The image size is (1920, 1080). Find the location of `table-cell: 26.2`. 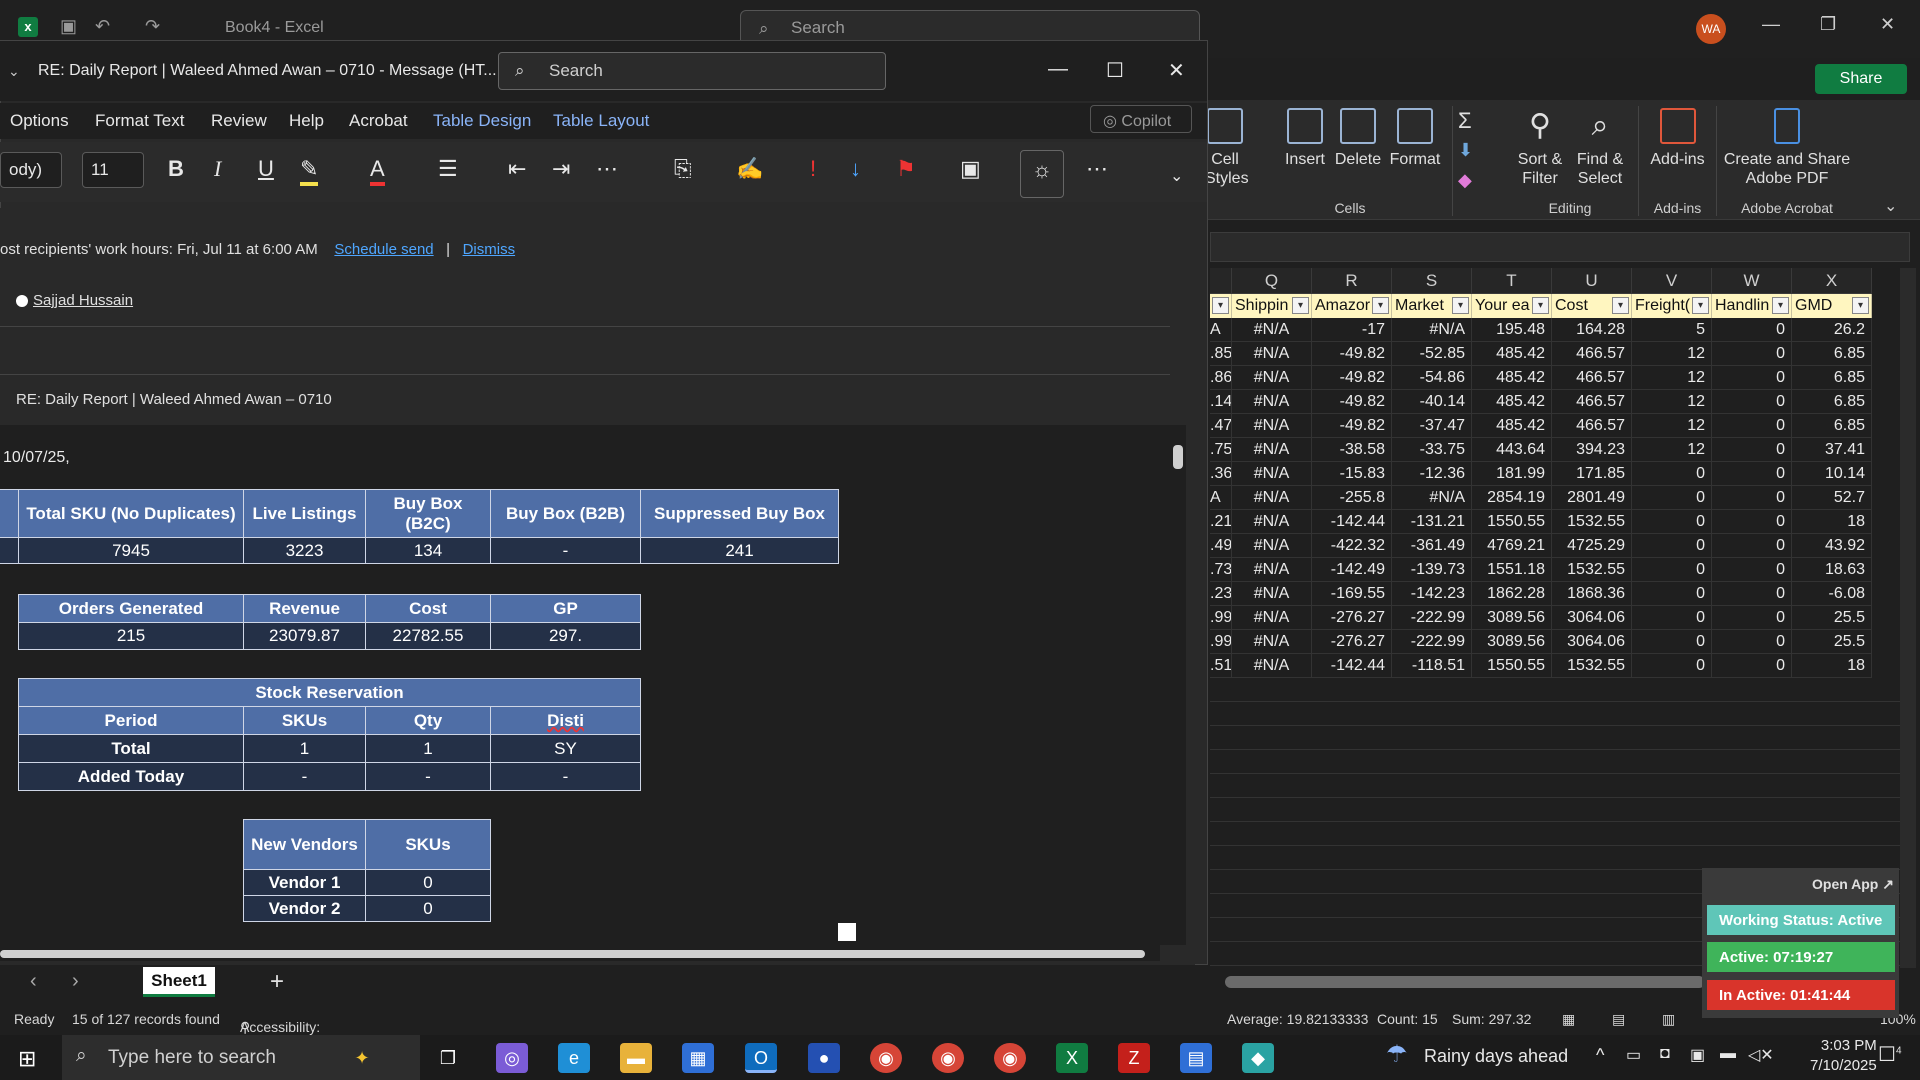

table-cell: 26.2 is located at coordinates (1832, 330).